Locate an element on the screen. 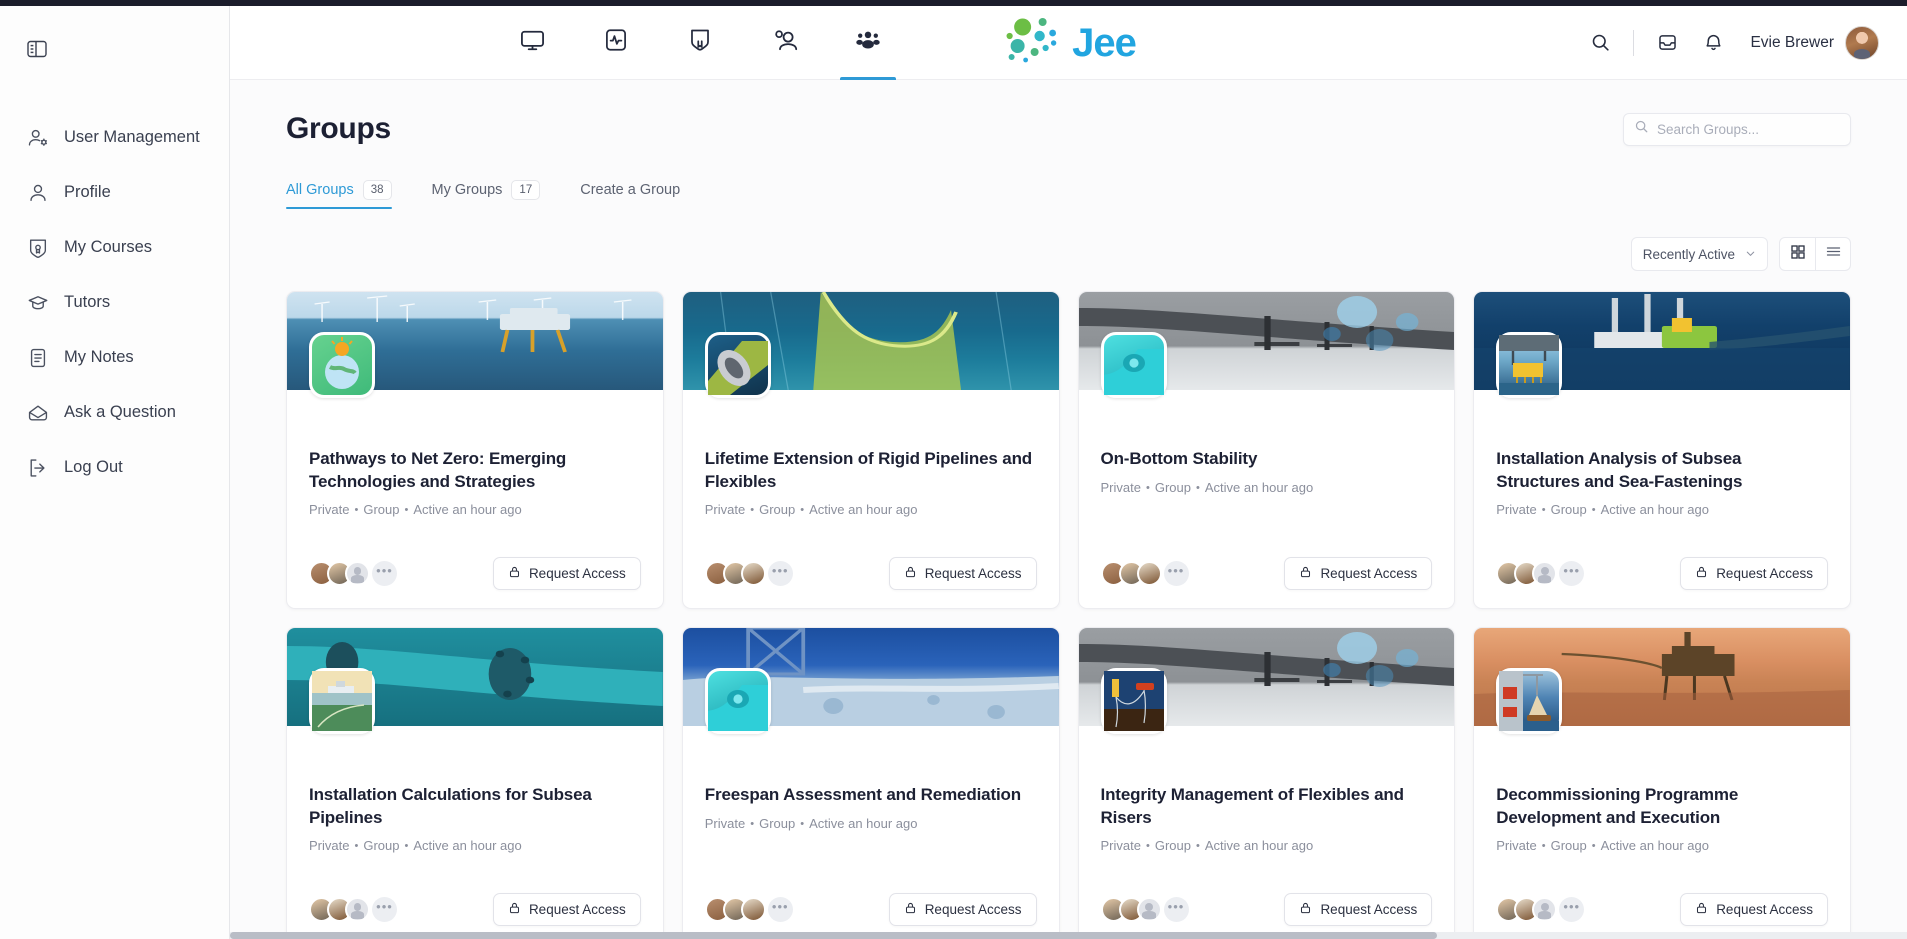  sidebar-item-user-management: User Management is located at coordinates (114, 137).